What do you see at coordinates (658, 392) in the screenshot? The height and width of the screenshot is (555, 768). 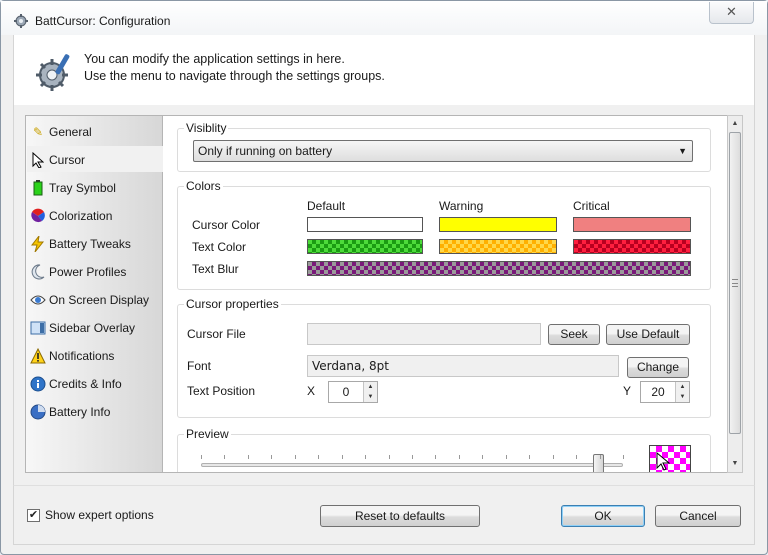 I see `y-position-value: 20` at bounding box center [658, 392].